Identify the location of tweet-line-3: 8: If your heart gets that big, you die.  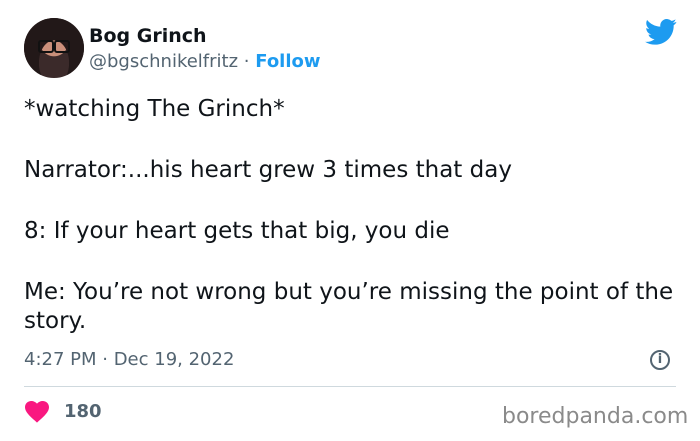
(237, 231).